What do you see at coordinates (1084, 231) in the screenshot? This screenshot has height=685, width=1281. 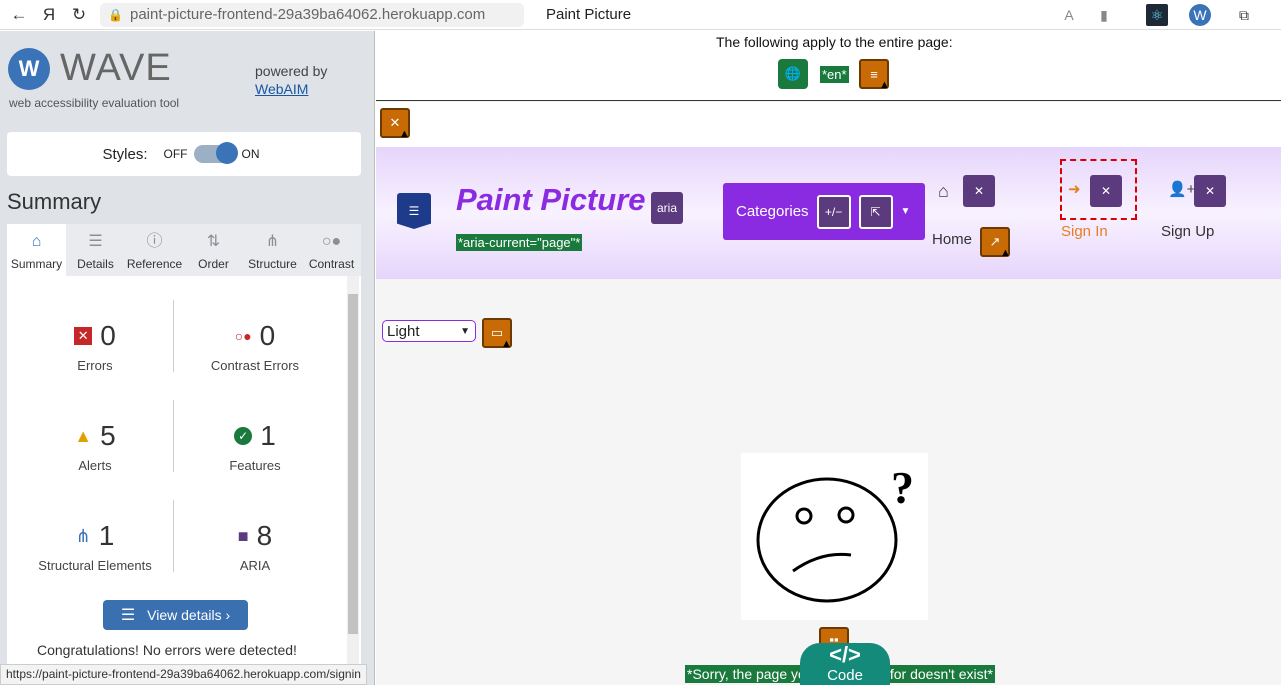 I see `nav-sign-in: Sign In` at bounding box center [1084, 231].